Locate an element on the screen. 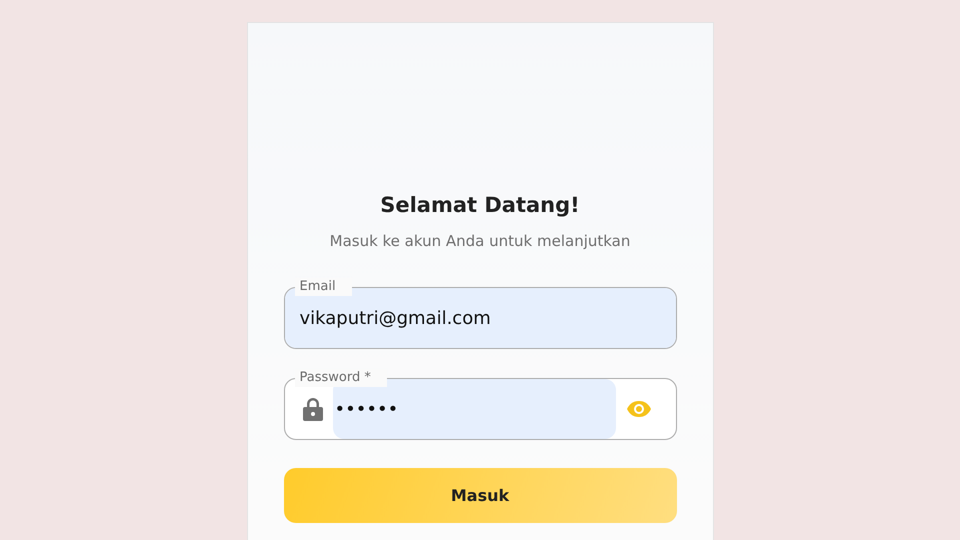 The height and width of the screenshot is (540, 960). login-button: Masuk is located at coordinates (480, 495).